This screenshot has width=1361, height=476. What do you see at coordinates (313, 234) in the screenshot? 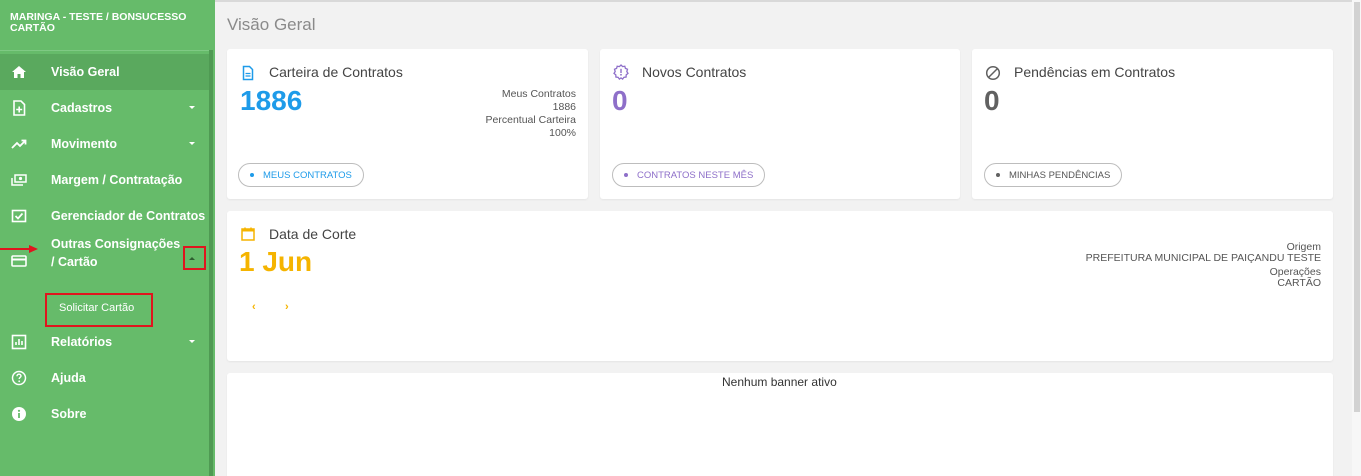
I see `card-title: Data de Corte` at bounding box center [313, 234].